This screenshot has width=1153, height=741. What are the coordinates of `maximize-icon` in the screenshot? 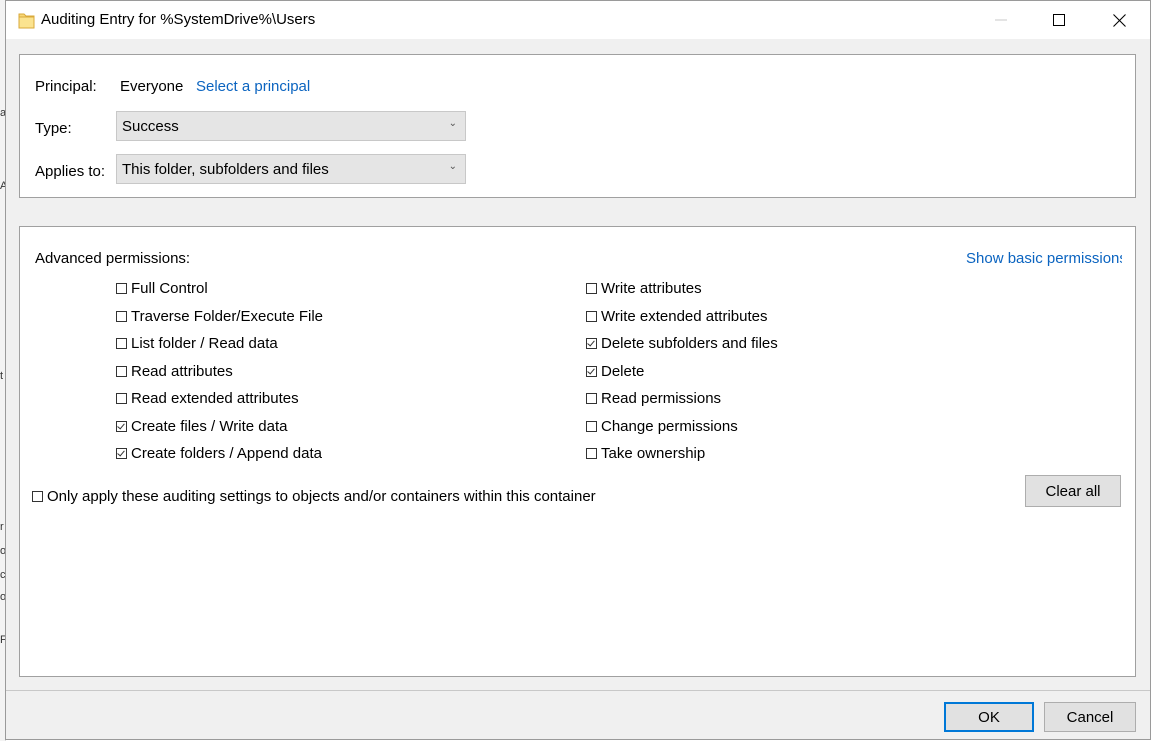 It's located at (1059, 20).